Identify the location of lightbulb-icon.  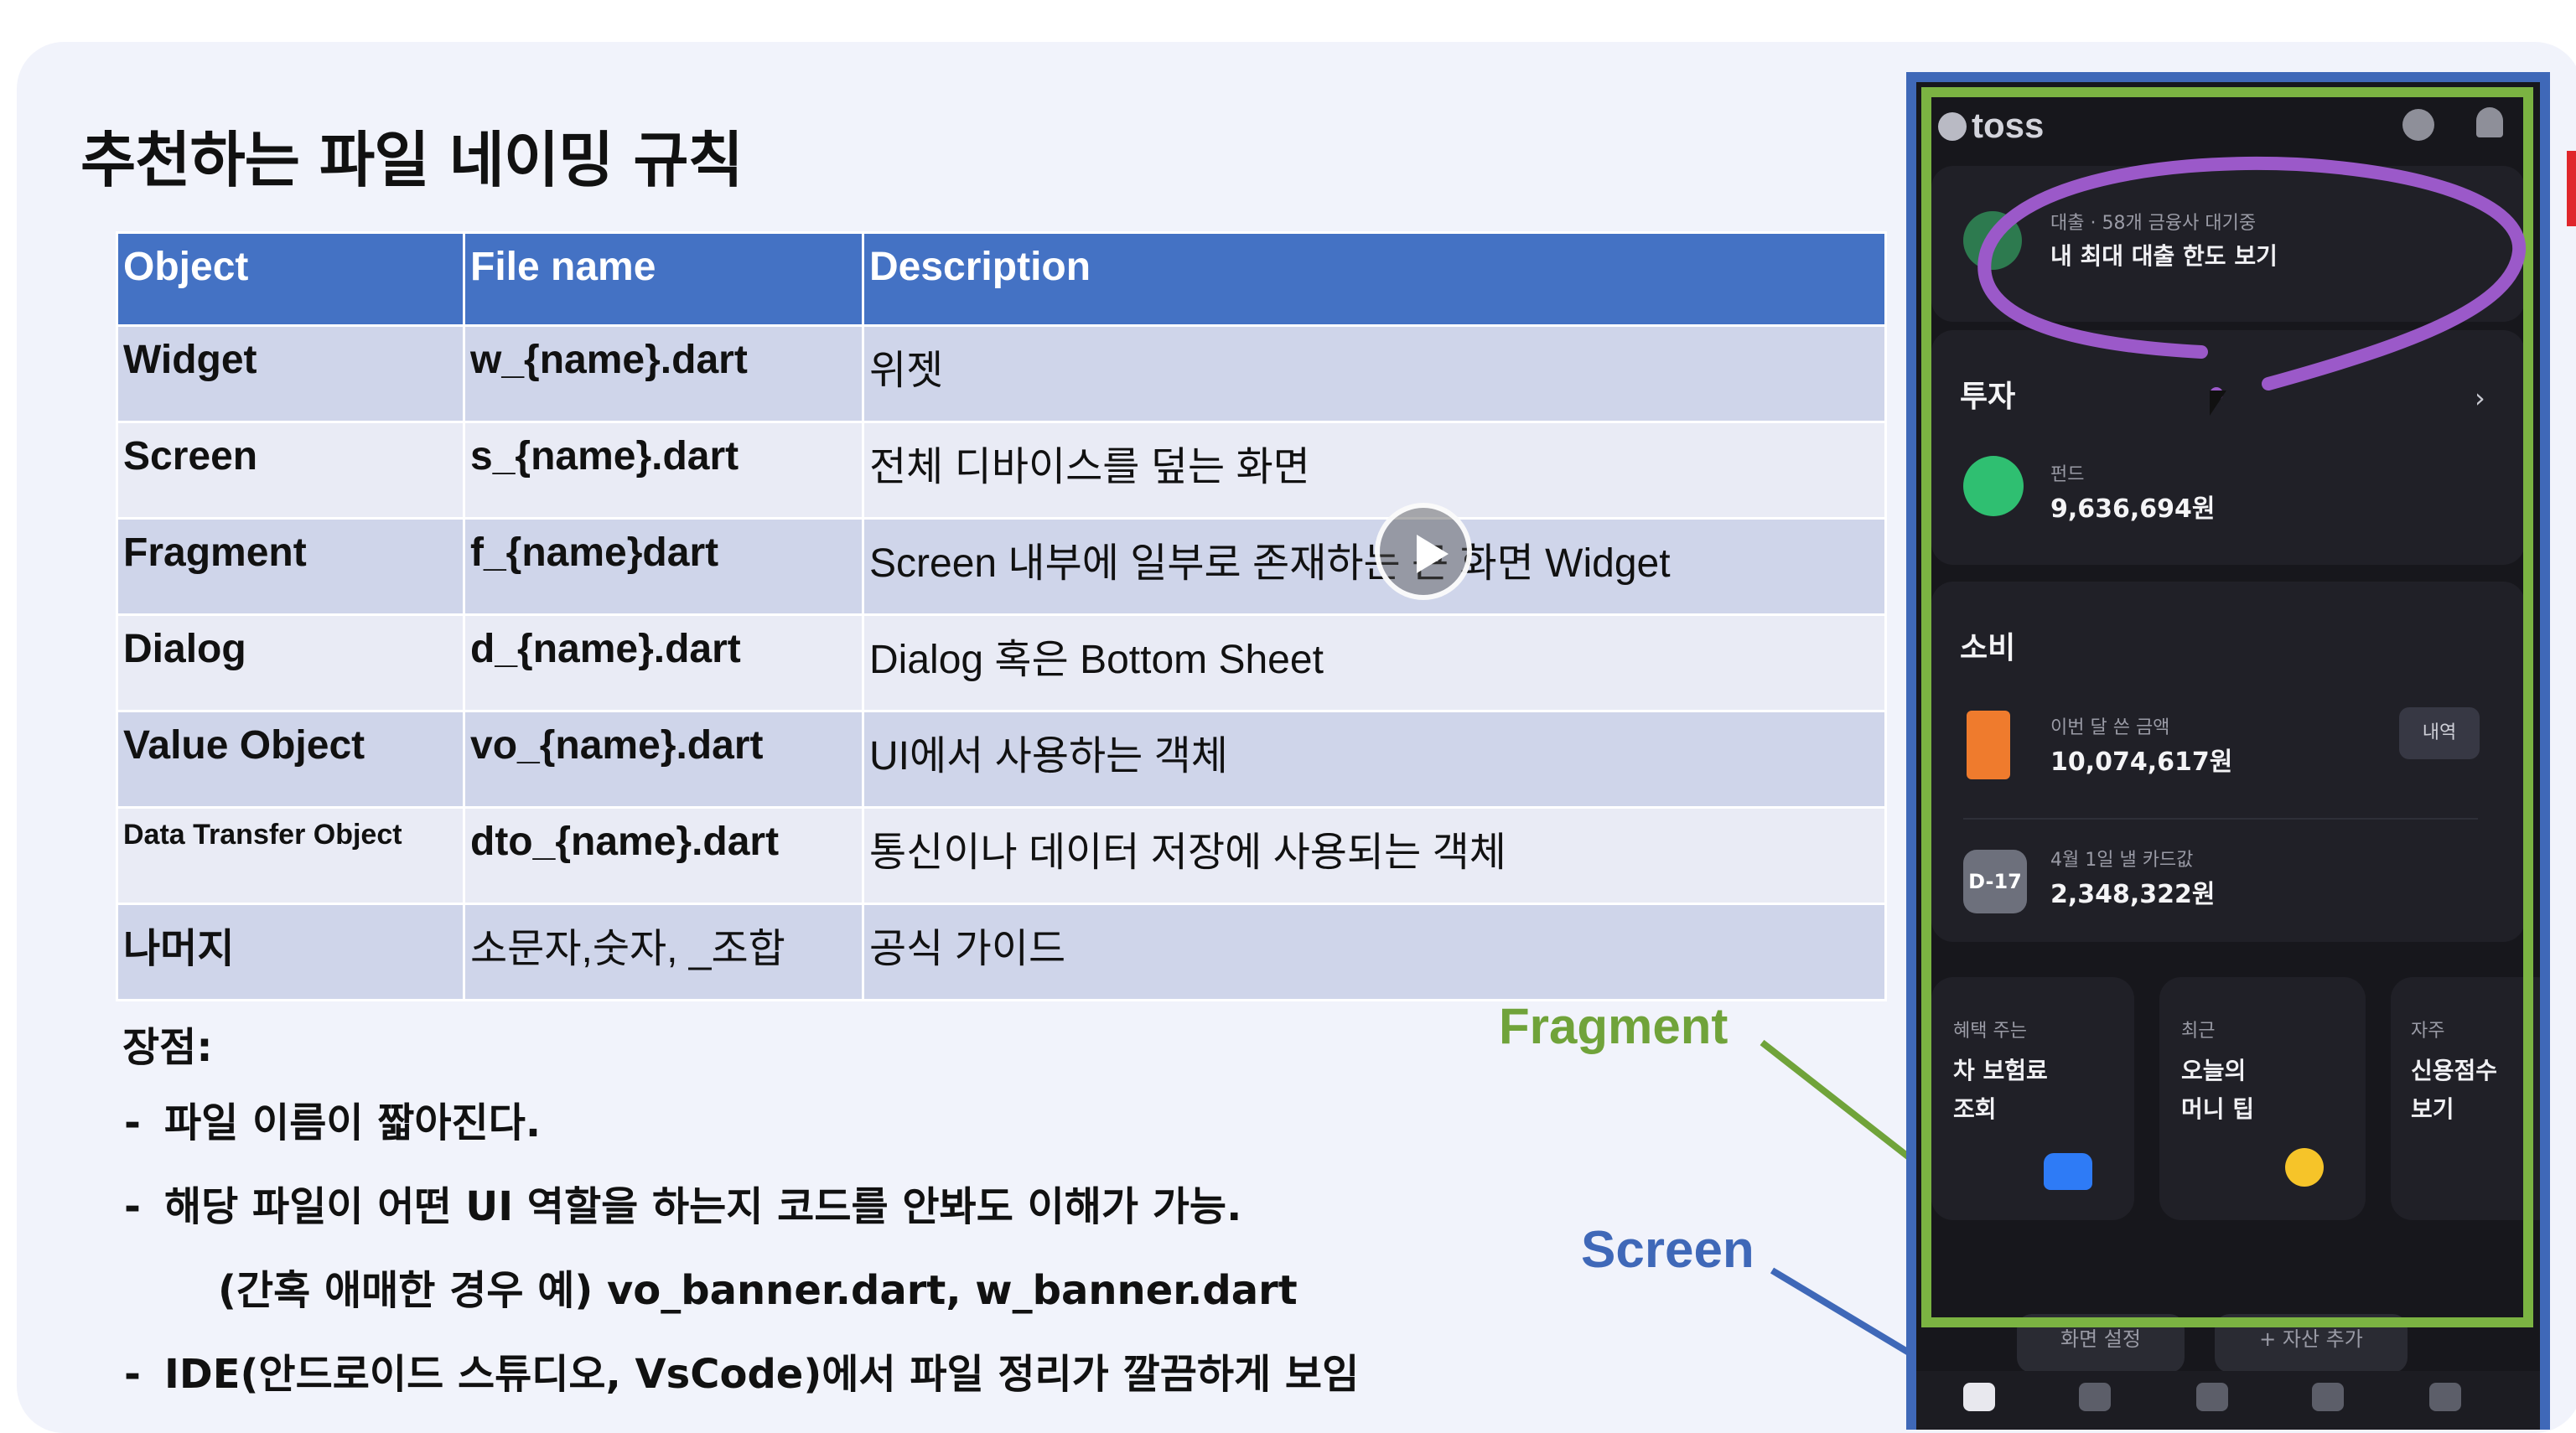
(2304, 1167).